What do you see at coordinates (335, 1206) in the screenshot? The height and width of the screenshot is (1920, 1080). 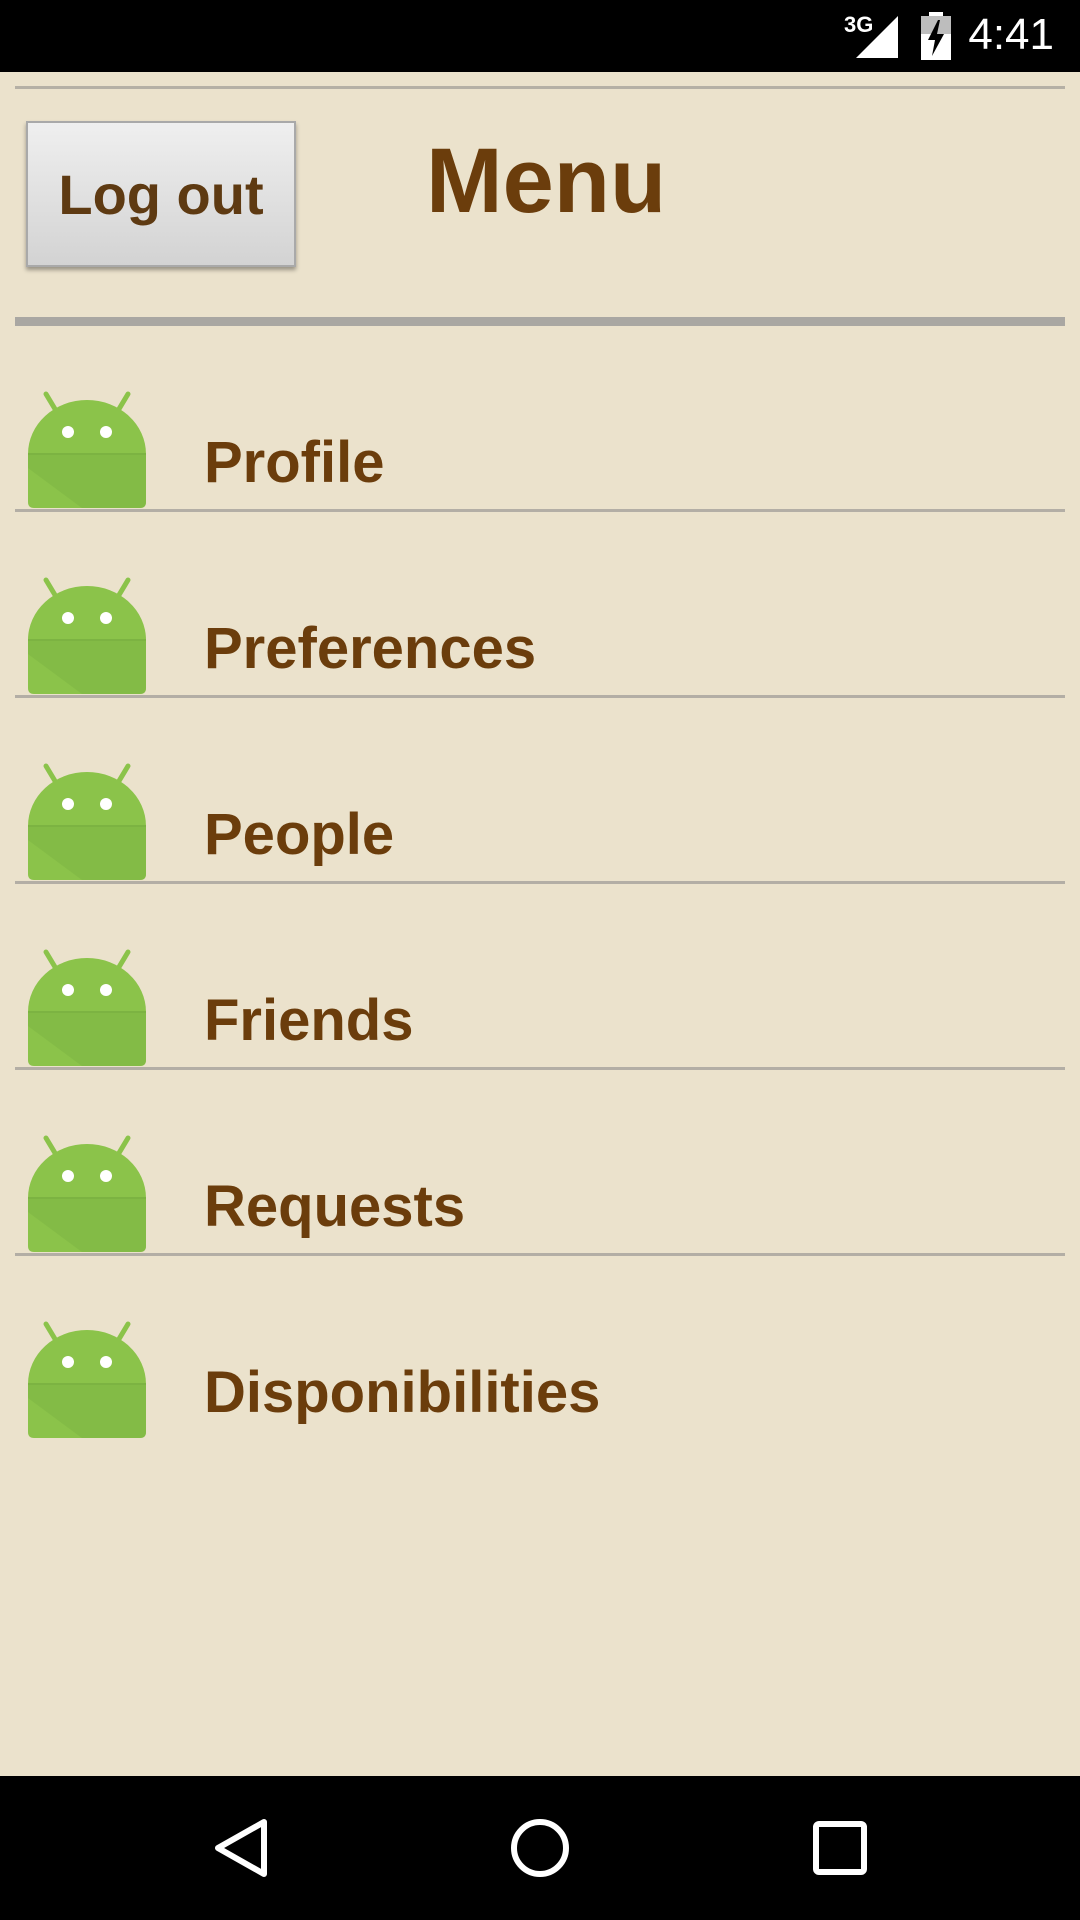 I see `menu-item-label: Requests` at bounding box center [335, 1206].